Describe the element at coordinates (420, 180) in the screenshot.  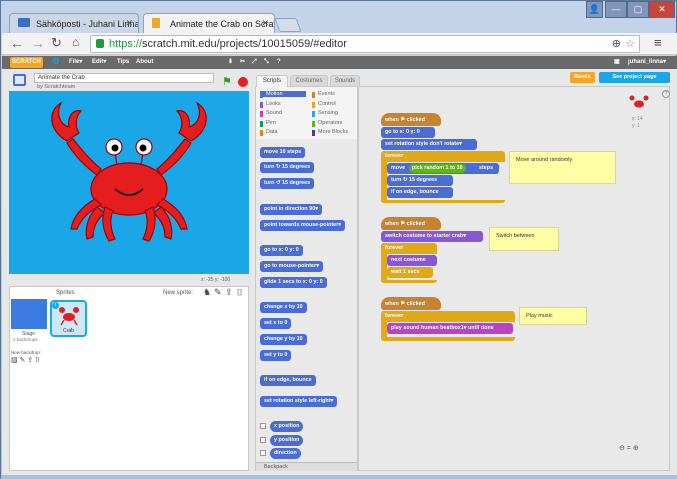
I see `turn-block: turn ↻ 15 degrees` at that location.